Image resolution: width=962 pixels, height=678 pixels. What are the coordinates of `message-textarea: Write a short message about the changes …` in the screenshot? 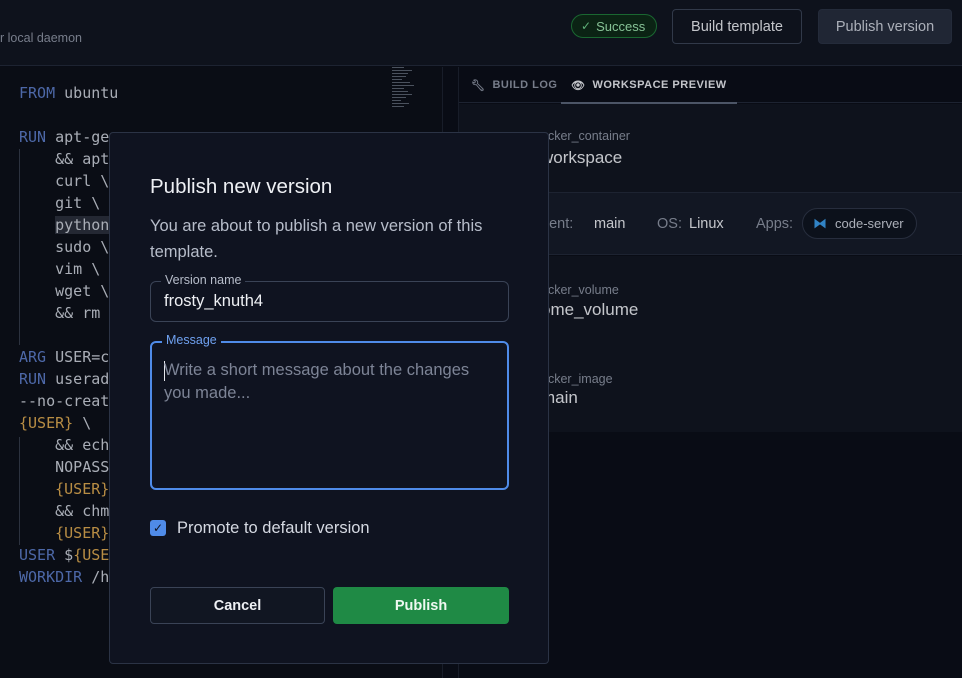 It's located at (329, 382).